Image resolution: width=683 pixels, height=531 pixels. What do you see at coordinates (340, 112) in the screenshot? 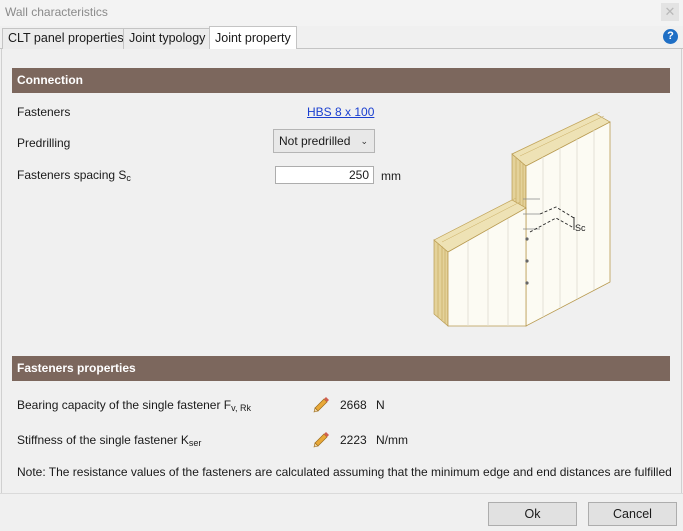
I see `fasteners-link: HBS 8 x 100` at bounding box center [340, 112].